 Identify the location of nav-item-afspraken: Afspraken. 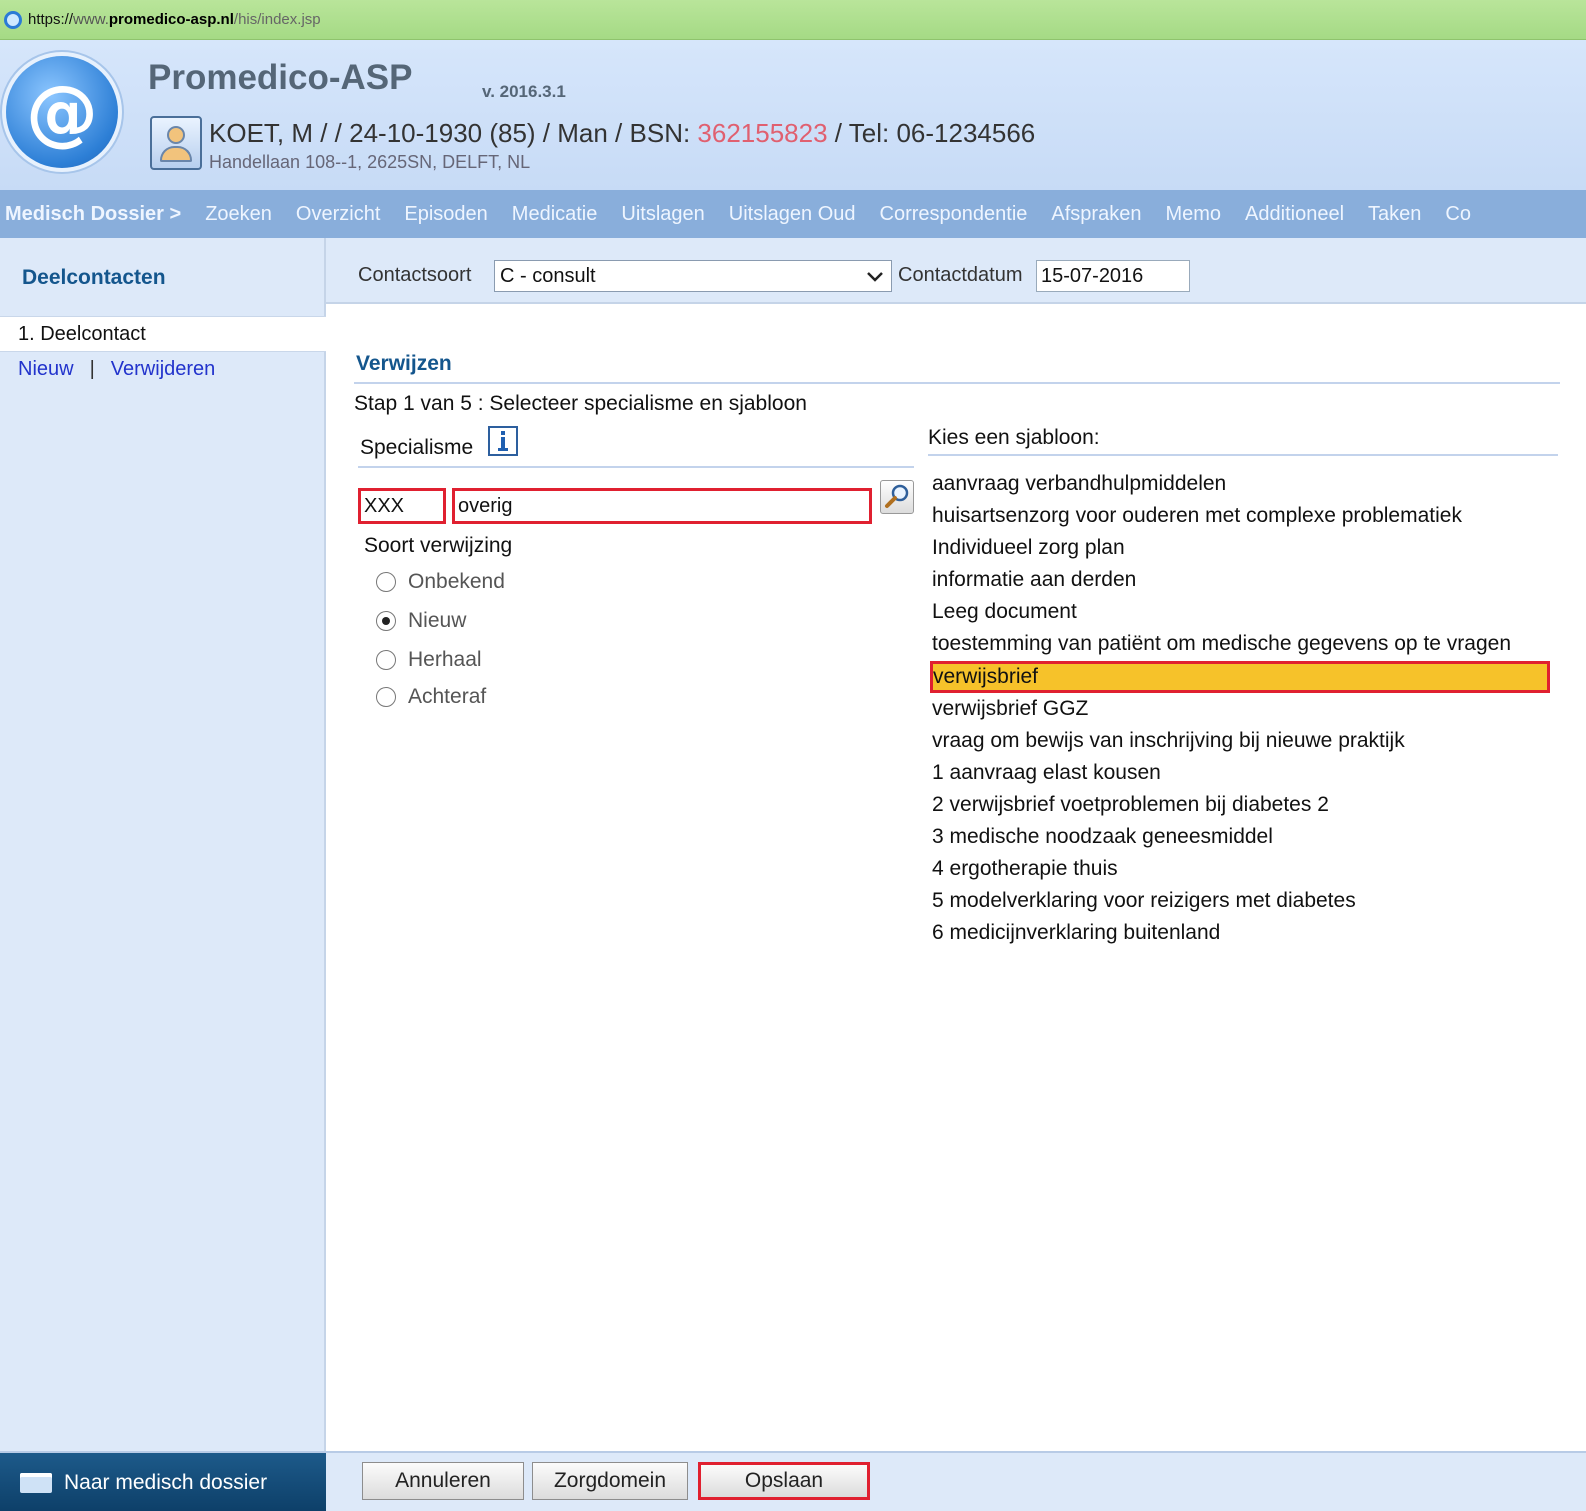
(1096, 214).